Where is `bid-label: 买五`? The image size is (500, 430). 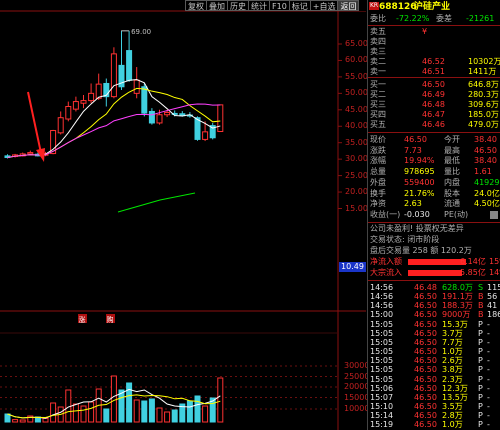
bid-label: 买五 is located at coordinates (378, 124).